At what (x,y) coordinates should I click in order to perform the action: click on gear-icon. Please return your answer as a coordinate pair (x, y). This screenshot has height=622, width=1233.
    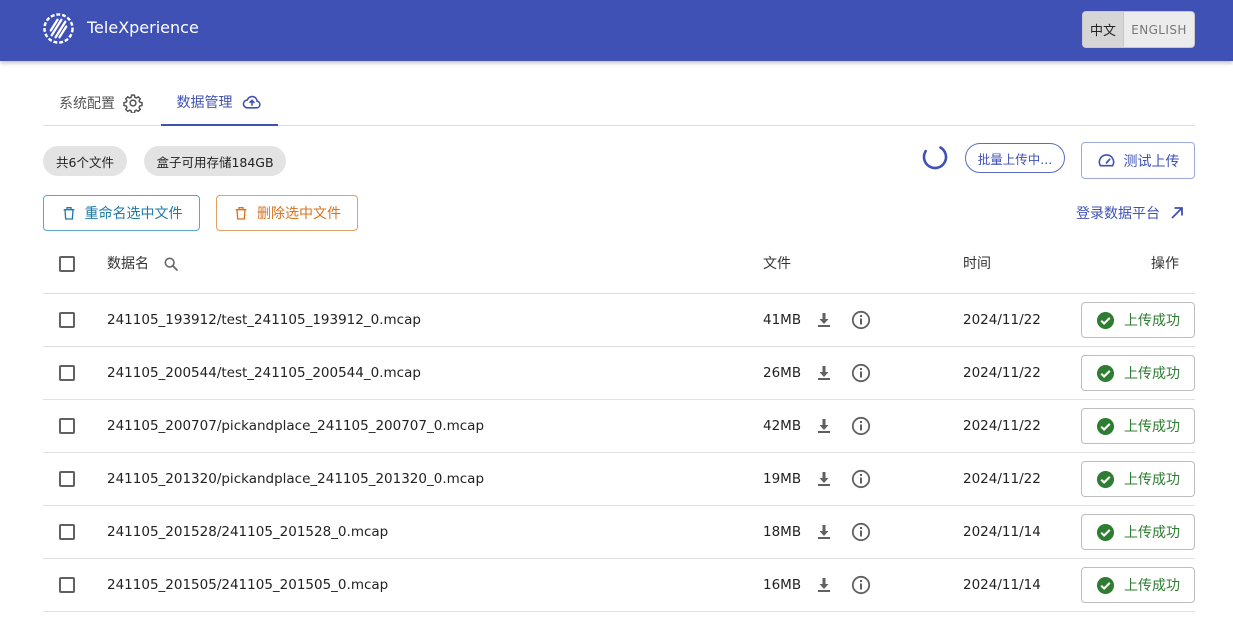
    Looking at the image, I should click on (133, 103).